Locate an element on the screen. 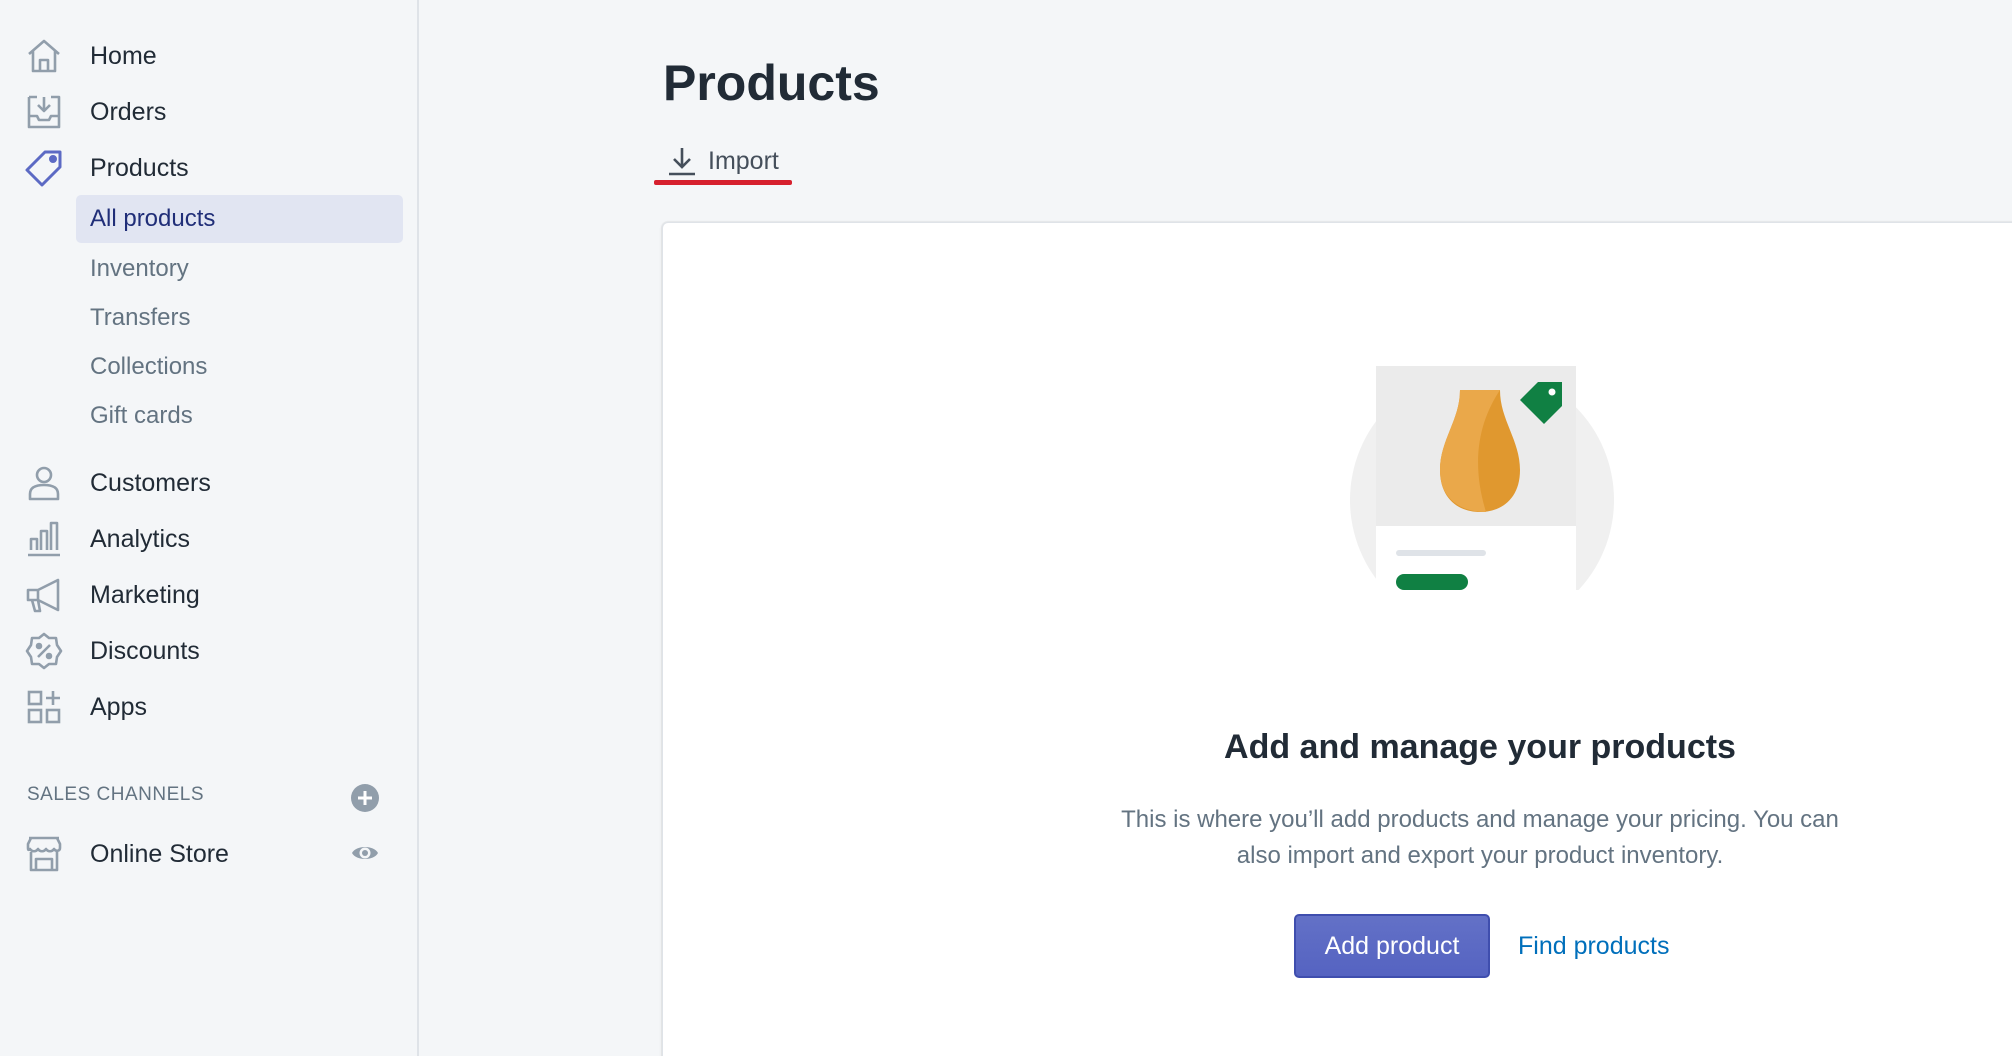 This screenshot has height=1056, width=2012. sidebar-item-label: Home is located at coordinates (123, 55).